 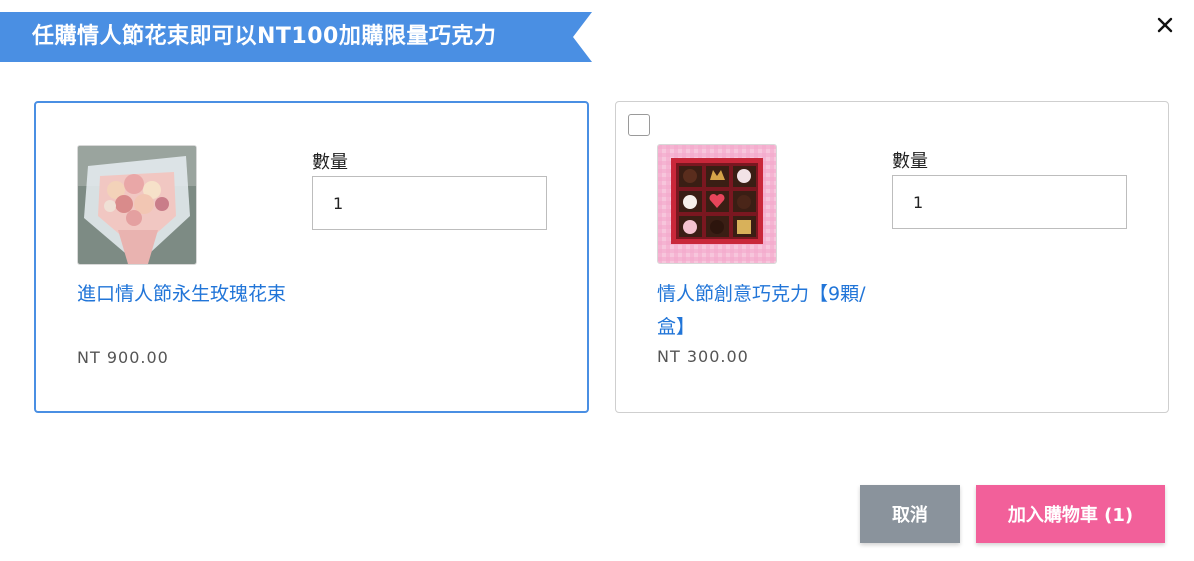 I want to click on select-checkbox, so click(x=639, y=125).